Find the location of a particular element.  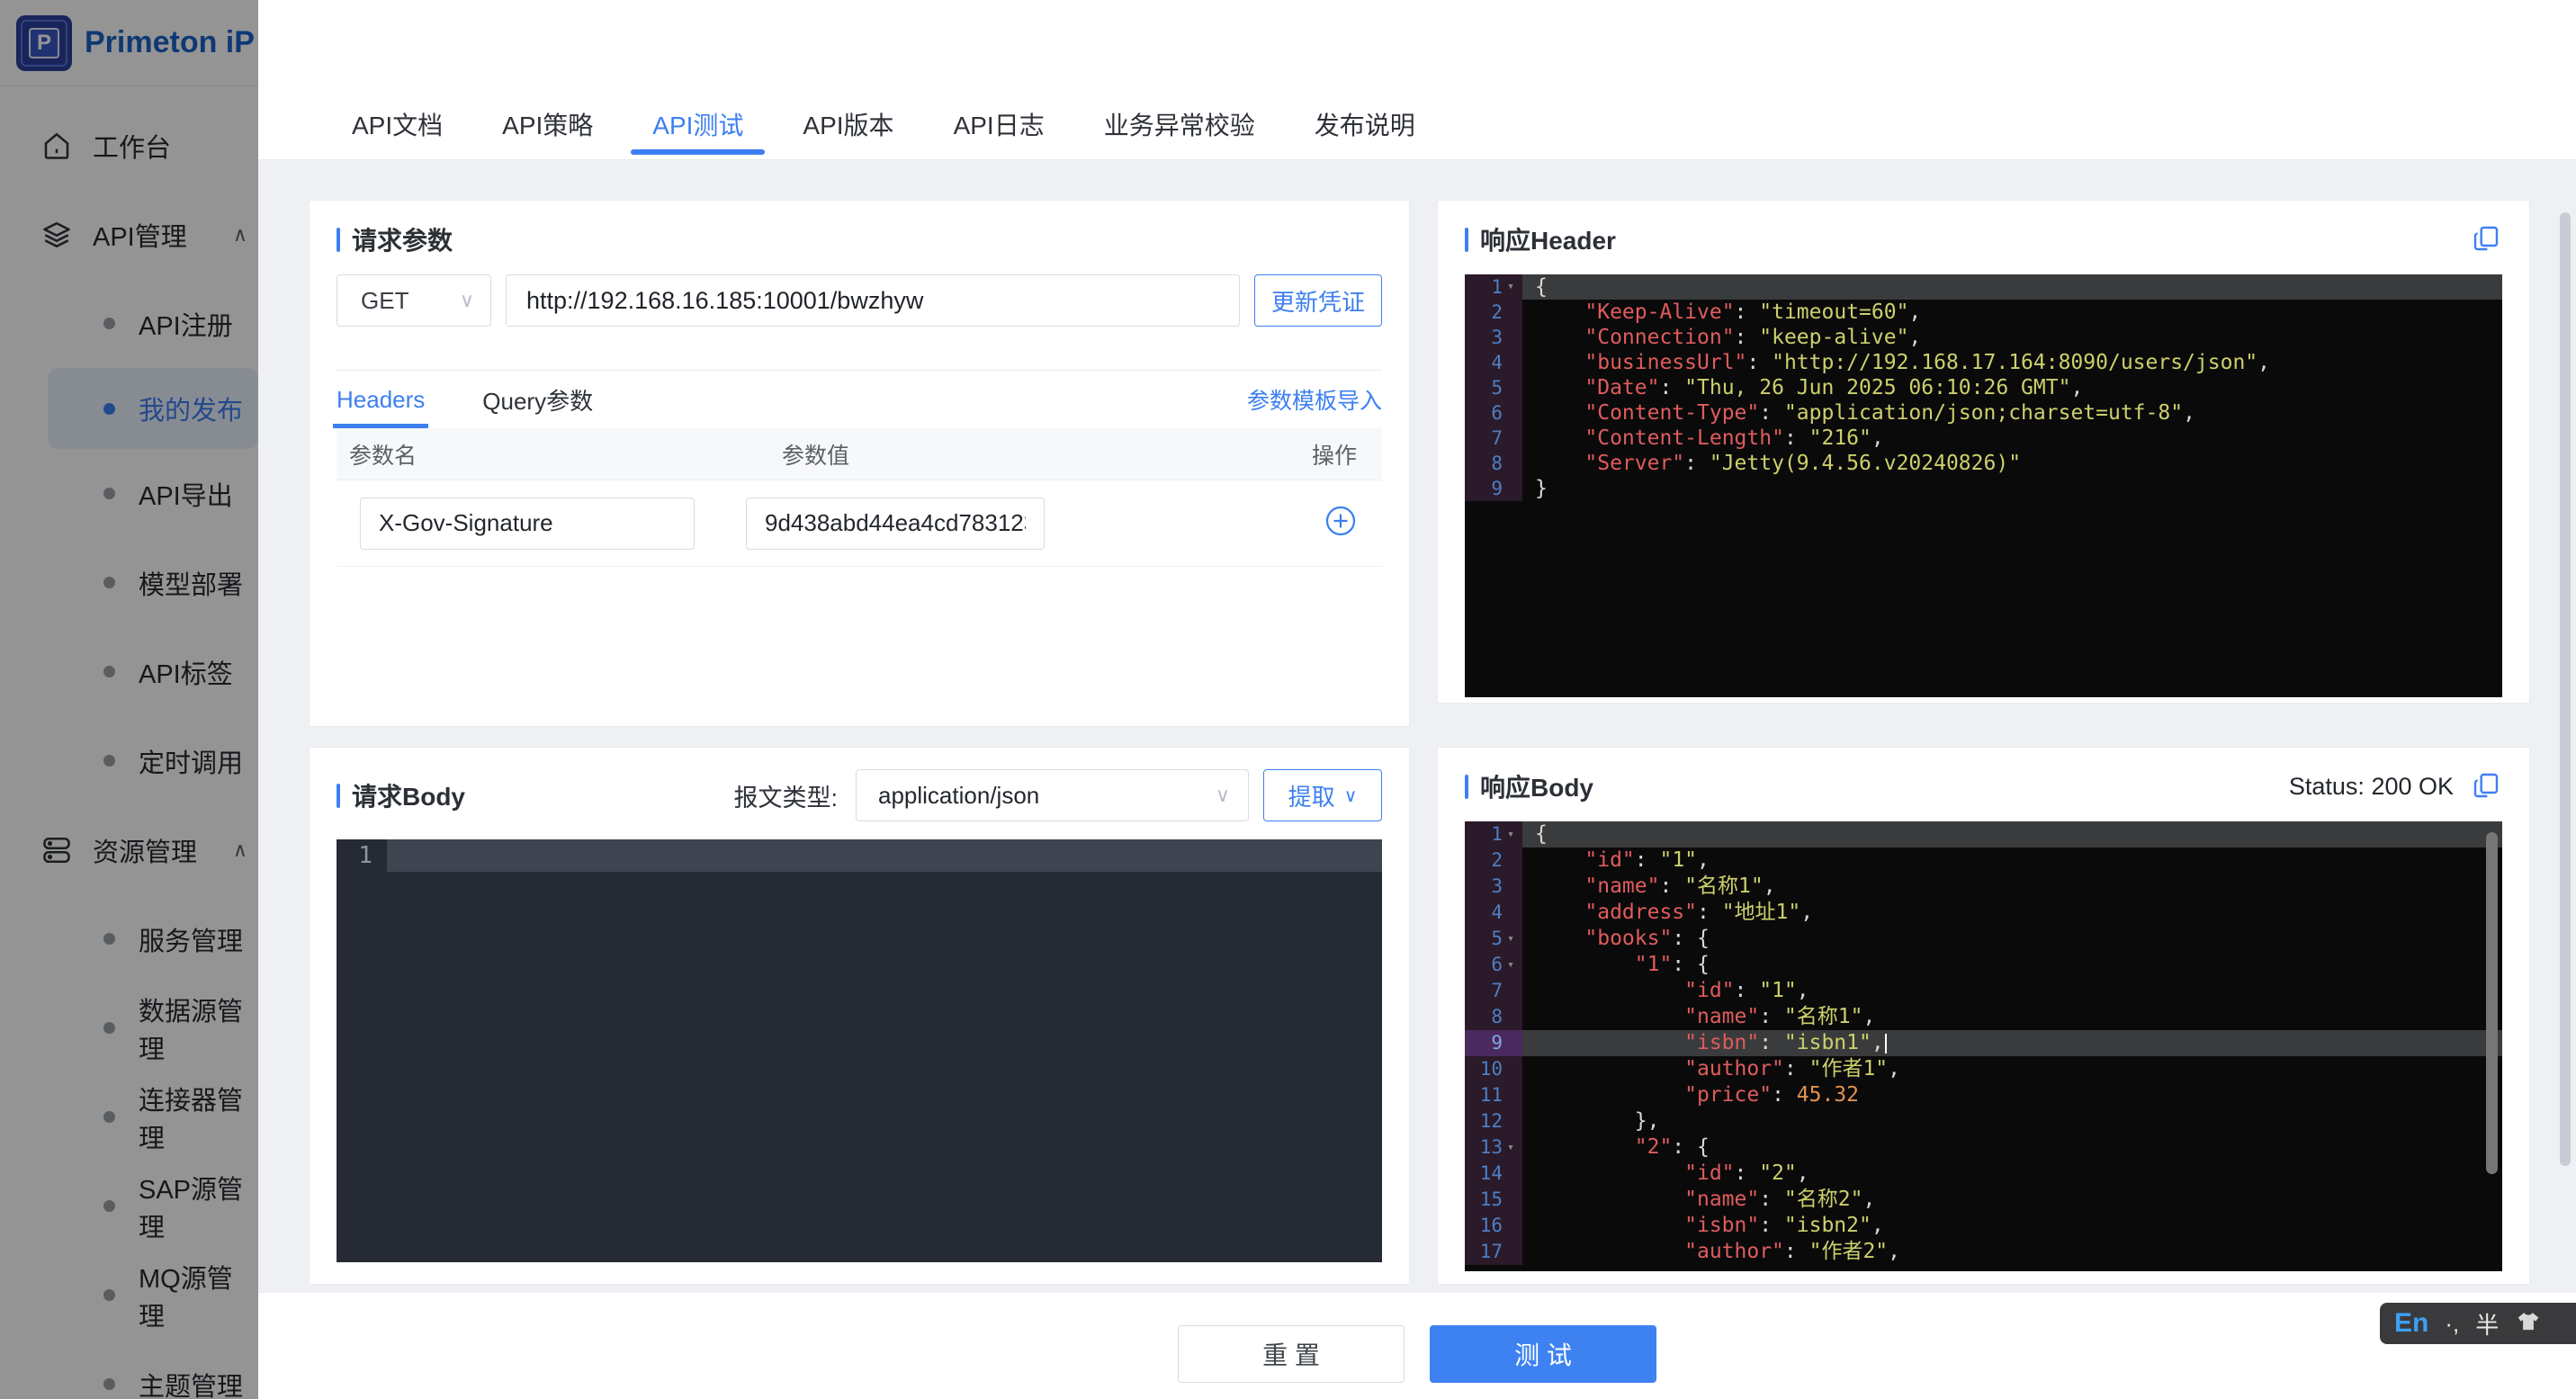

params-table-body is located at coordinates (860, 524).